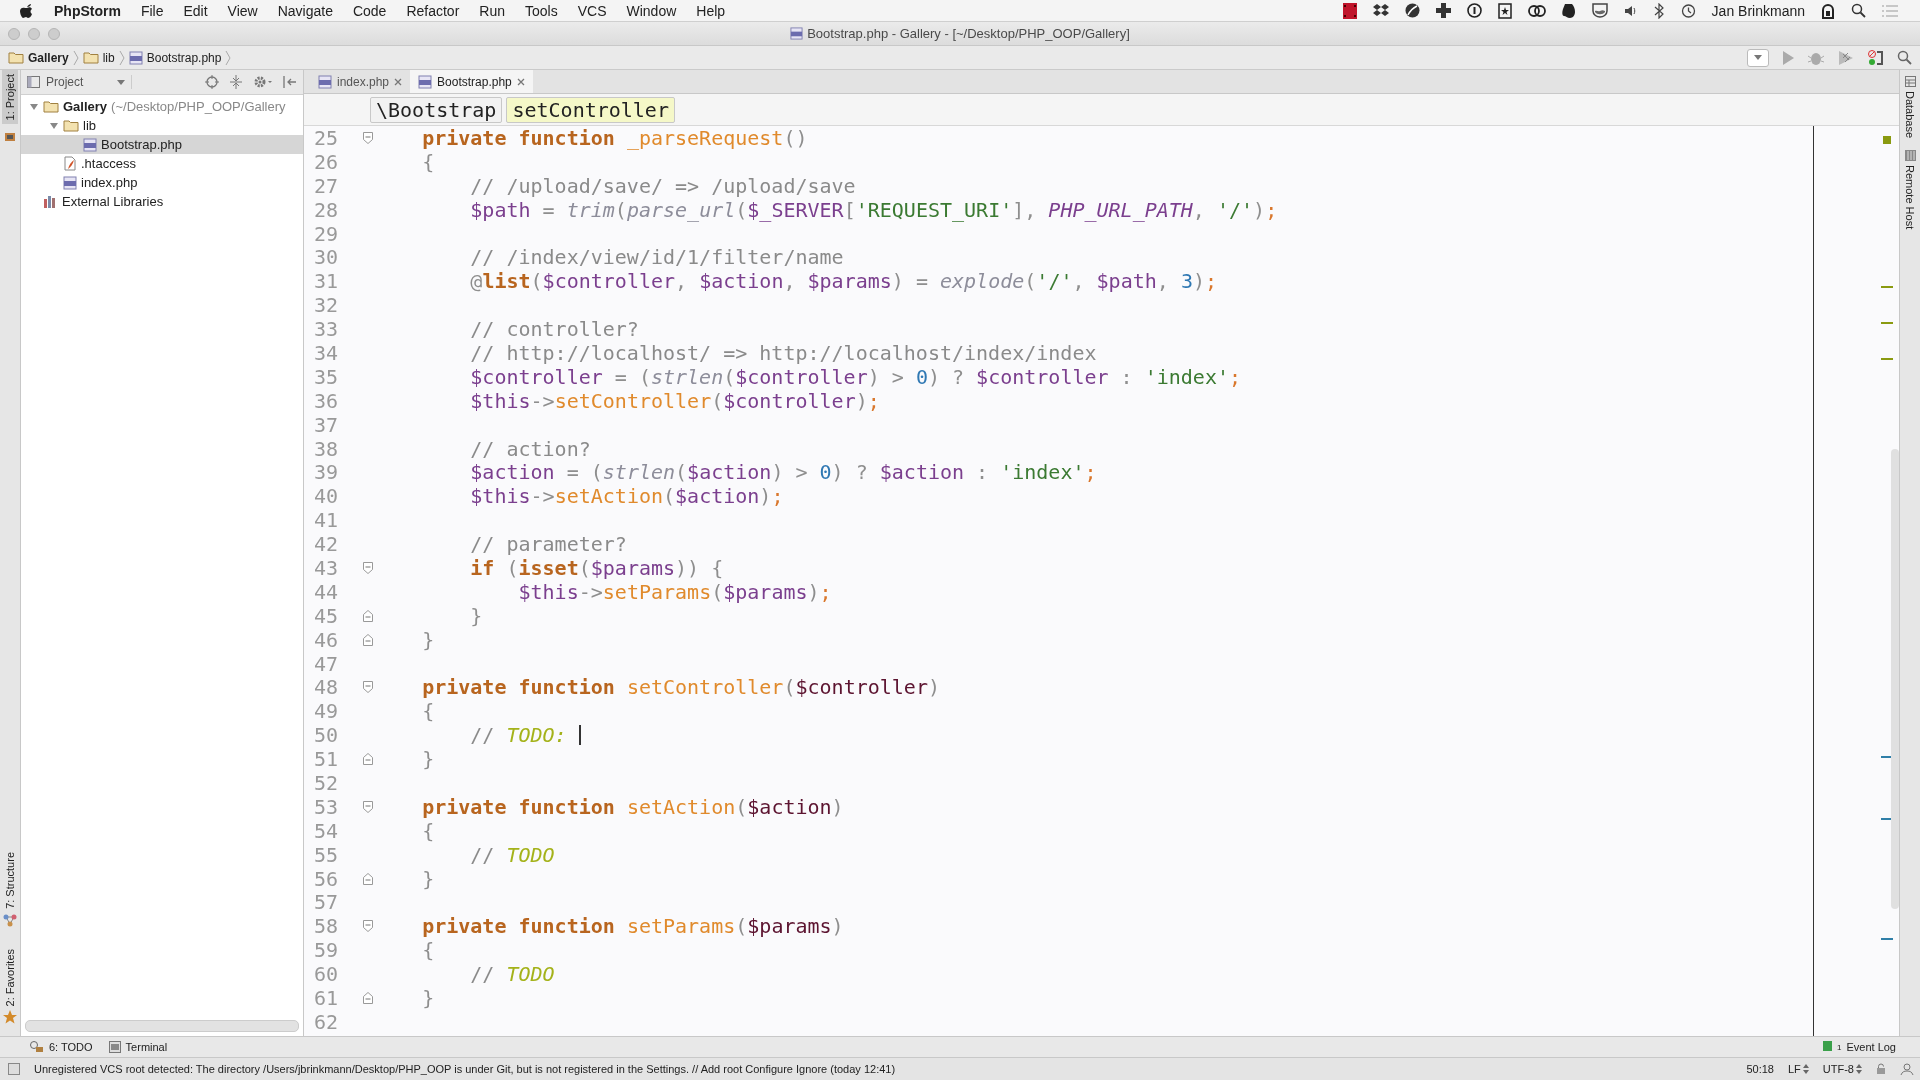  Describe the element at coordinates (162, 144) in the screenshot. I see `tree-item: Bootstrap.php` at that location.